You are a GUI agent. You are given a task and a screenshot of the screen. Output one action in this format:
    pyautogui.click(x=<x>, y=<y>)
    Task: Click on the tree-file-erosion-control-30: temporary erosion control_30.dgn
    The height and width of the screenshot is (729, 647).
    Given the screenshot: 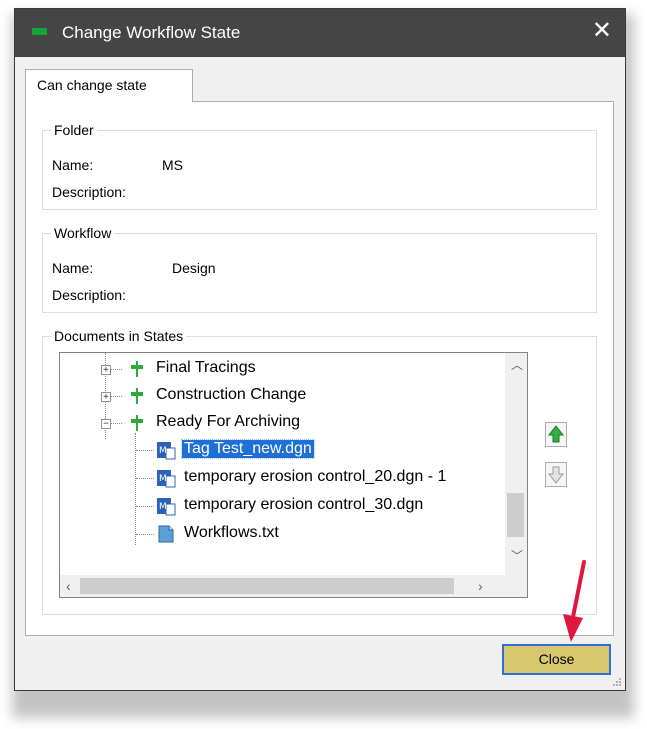 What is the action you would take?
    pyautogui.click(x=303, y=505)
    